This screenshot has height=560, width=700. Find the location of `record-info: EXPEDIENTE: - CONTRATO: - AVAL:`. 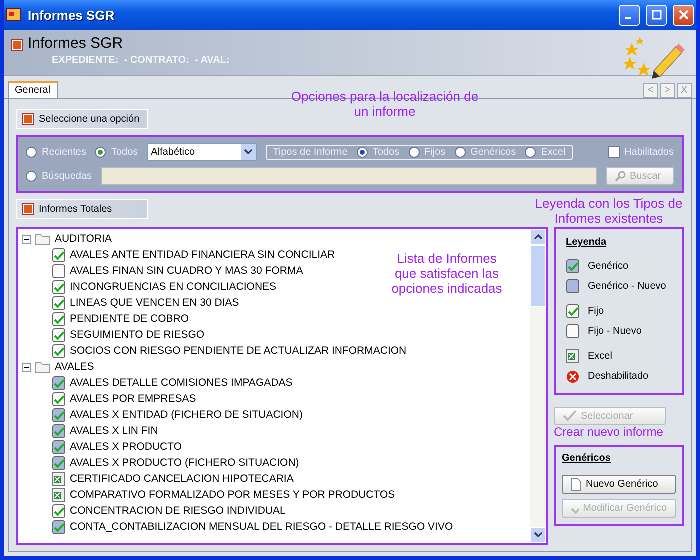

record-info: EXPEDIENTE: - CONTRATO: - AVAL: is located at coordinates (141, 60).